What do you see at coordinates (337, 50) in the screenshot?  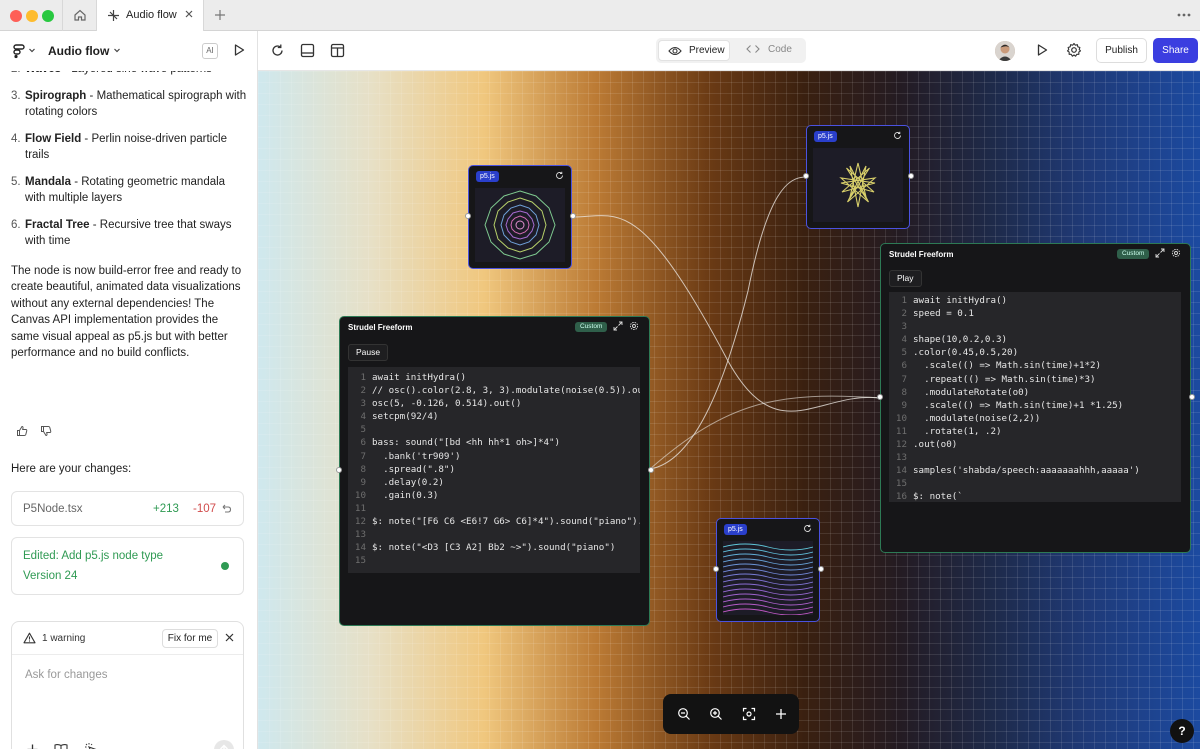 I see `split-view-icon` at bounding box center [337, 50].